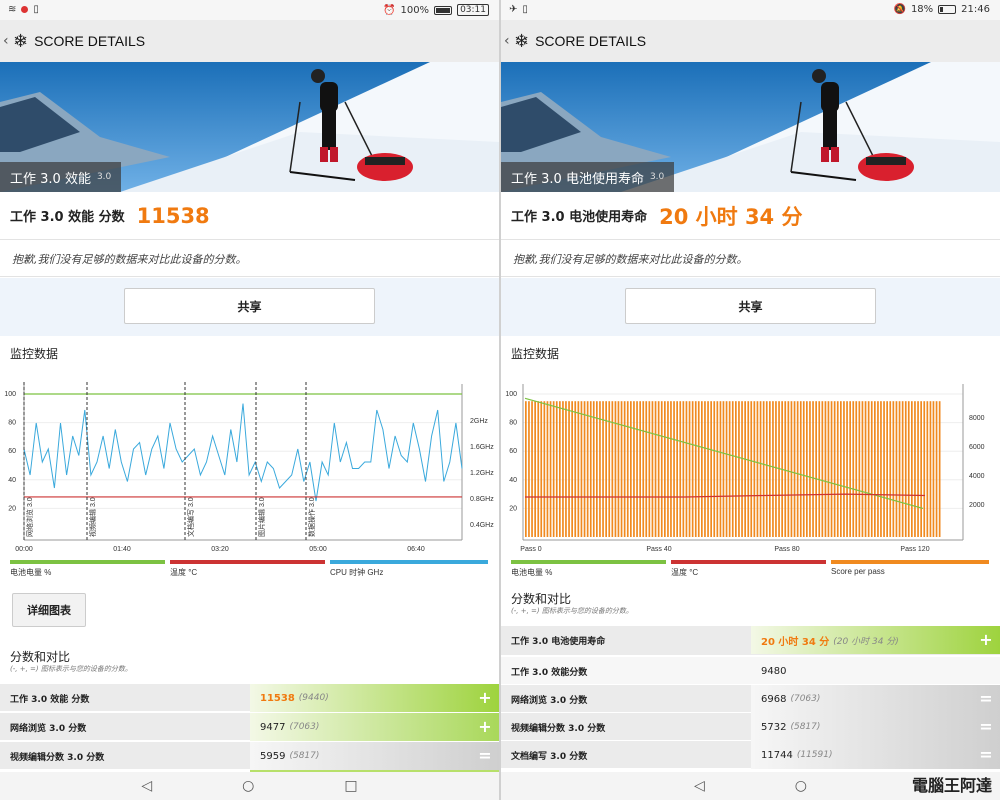 This screenshot has width=1000, height=800. What do you see at coordinates (249, 259) in the screenshot?
I see `no-data-message: 抱歉,我们没有足够的数据来对比此设备的分数。` at bounding box center [249, 259].